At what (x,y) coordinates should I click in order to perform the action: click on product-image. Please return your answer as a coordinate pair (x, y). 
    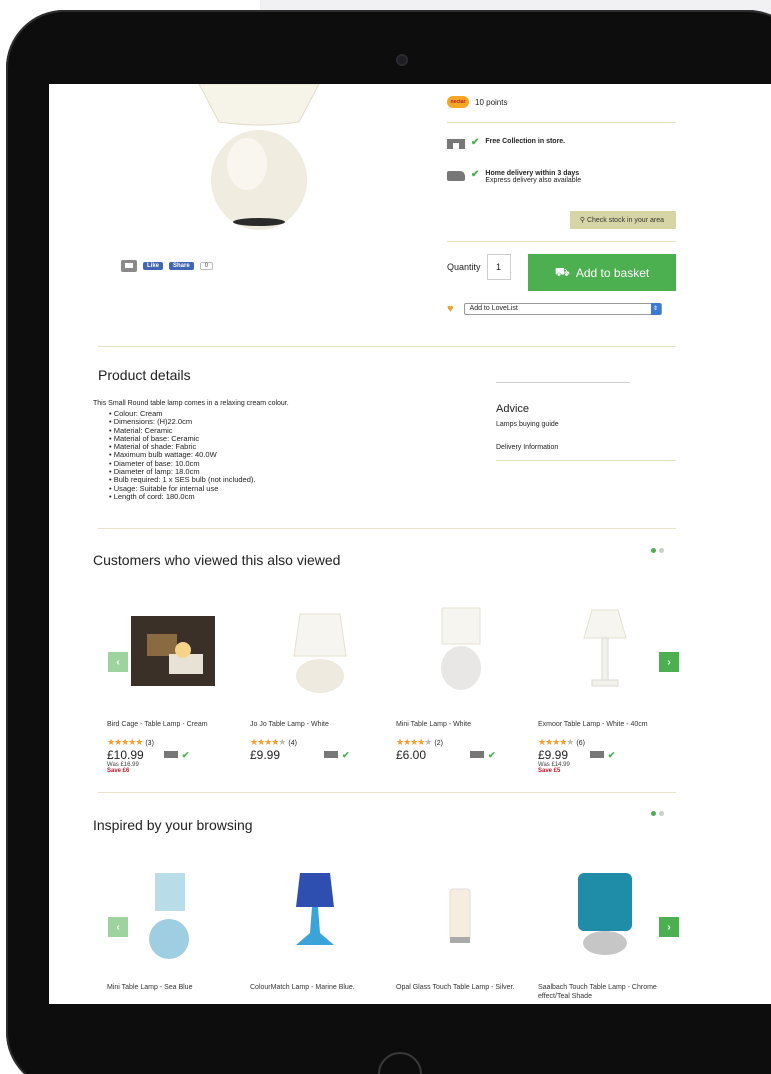
    Looking at the image, I should click on (259, 157).